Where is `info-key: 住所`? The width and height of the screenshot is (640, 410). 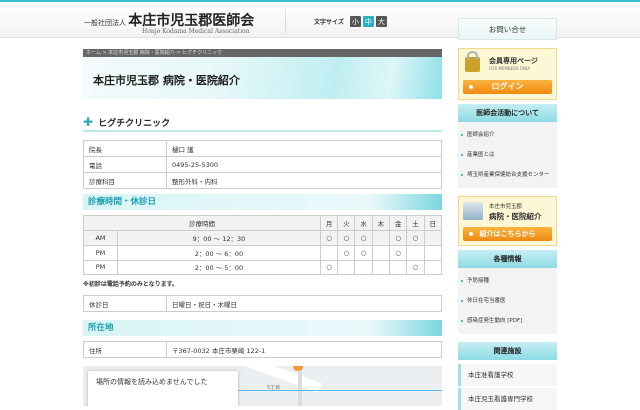
info-key: 住所 is located at coordinates (125, 349).